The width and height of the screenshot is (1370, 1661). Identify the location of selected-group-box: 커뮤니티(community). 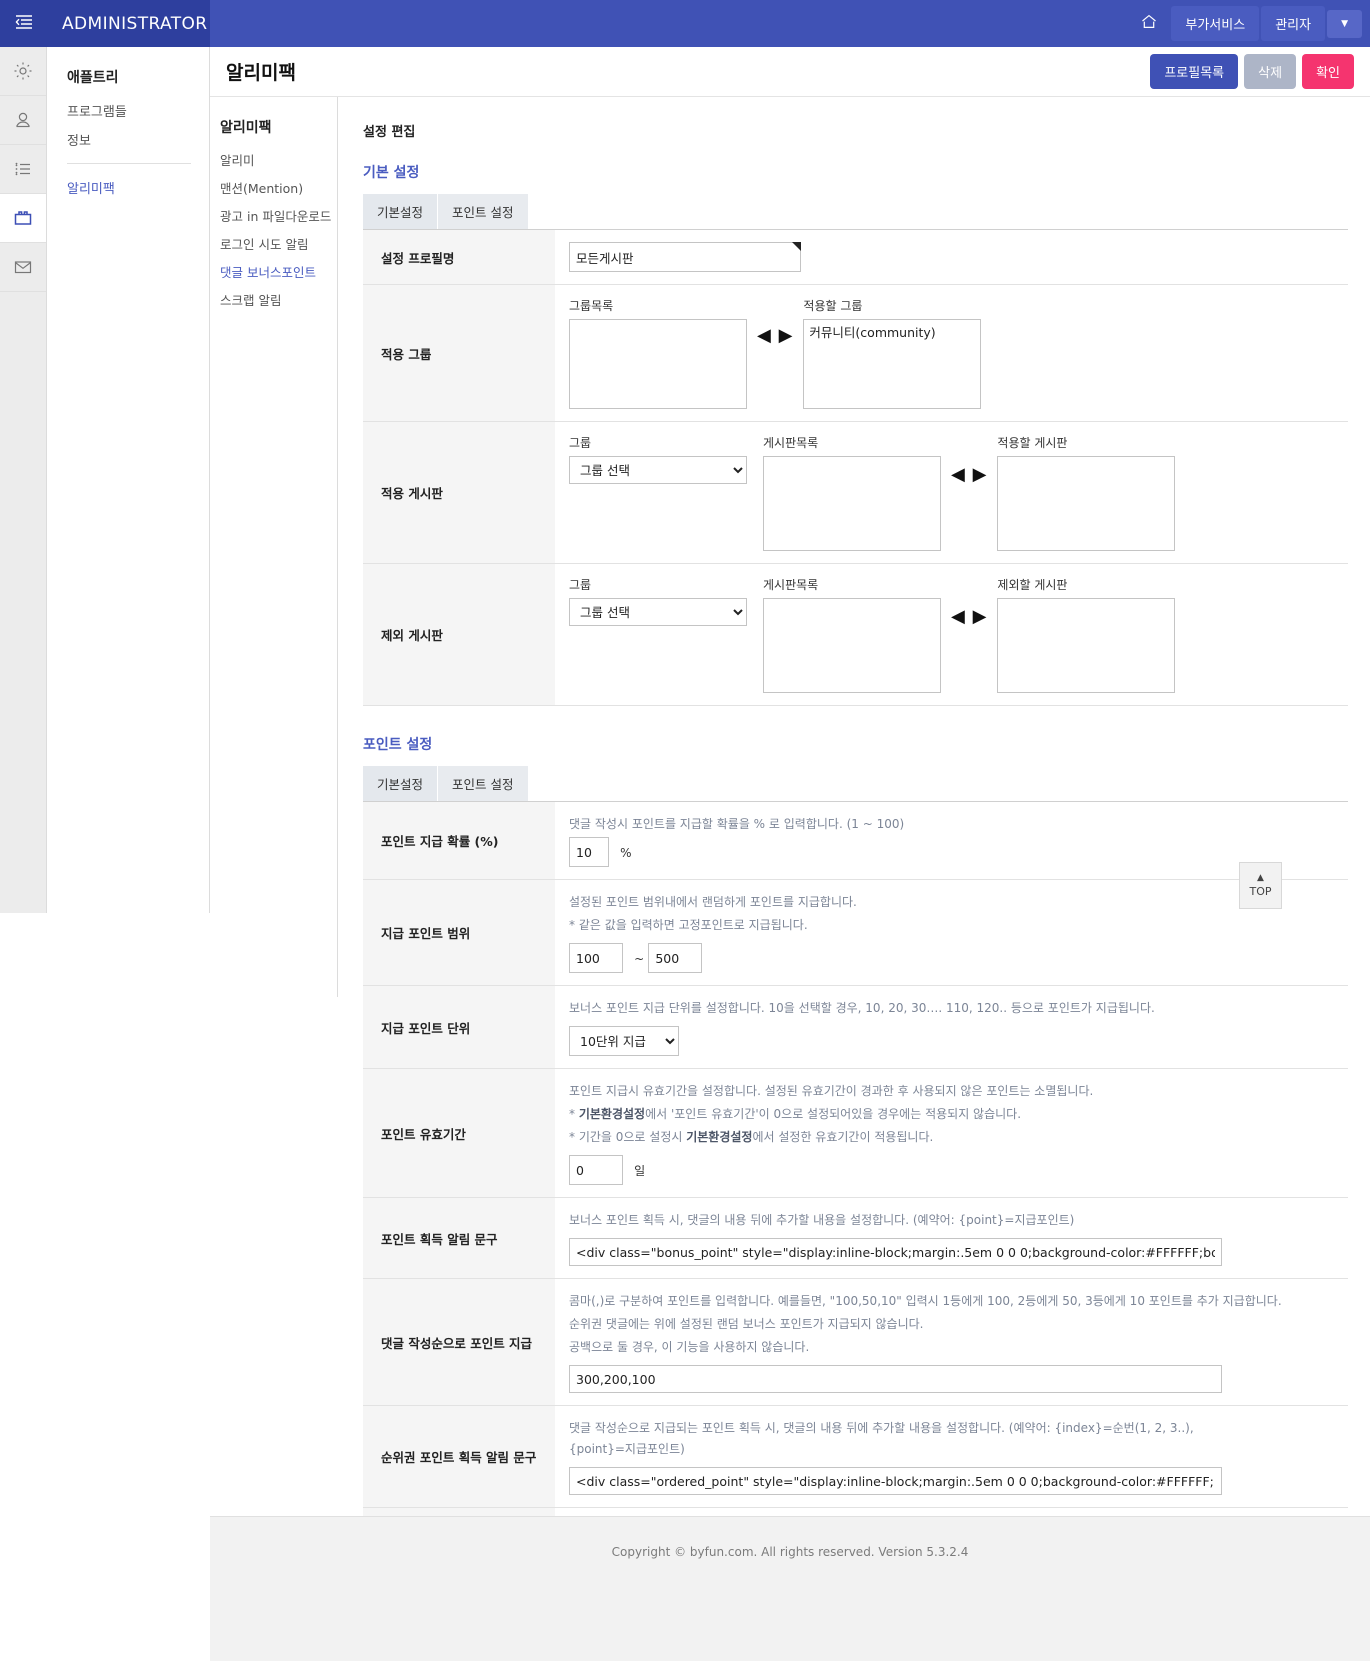
(892, 364).